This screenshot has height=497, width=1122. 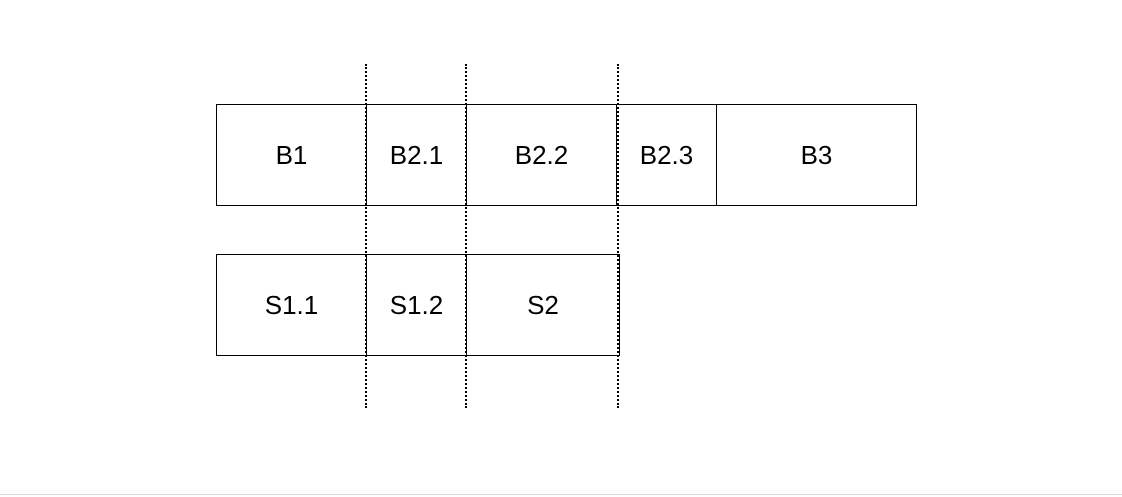 I want to click on block-b2-3: B2.3, so click(x=667, y=155).